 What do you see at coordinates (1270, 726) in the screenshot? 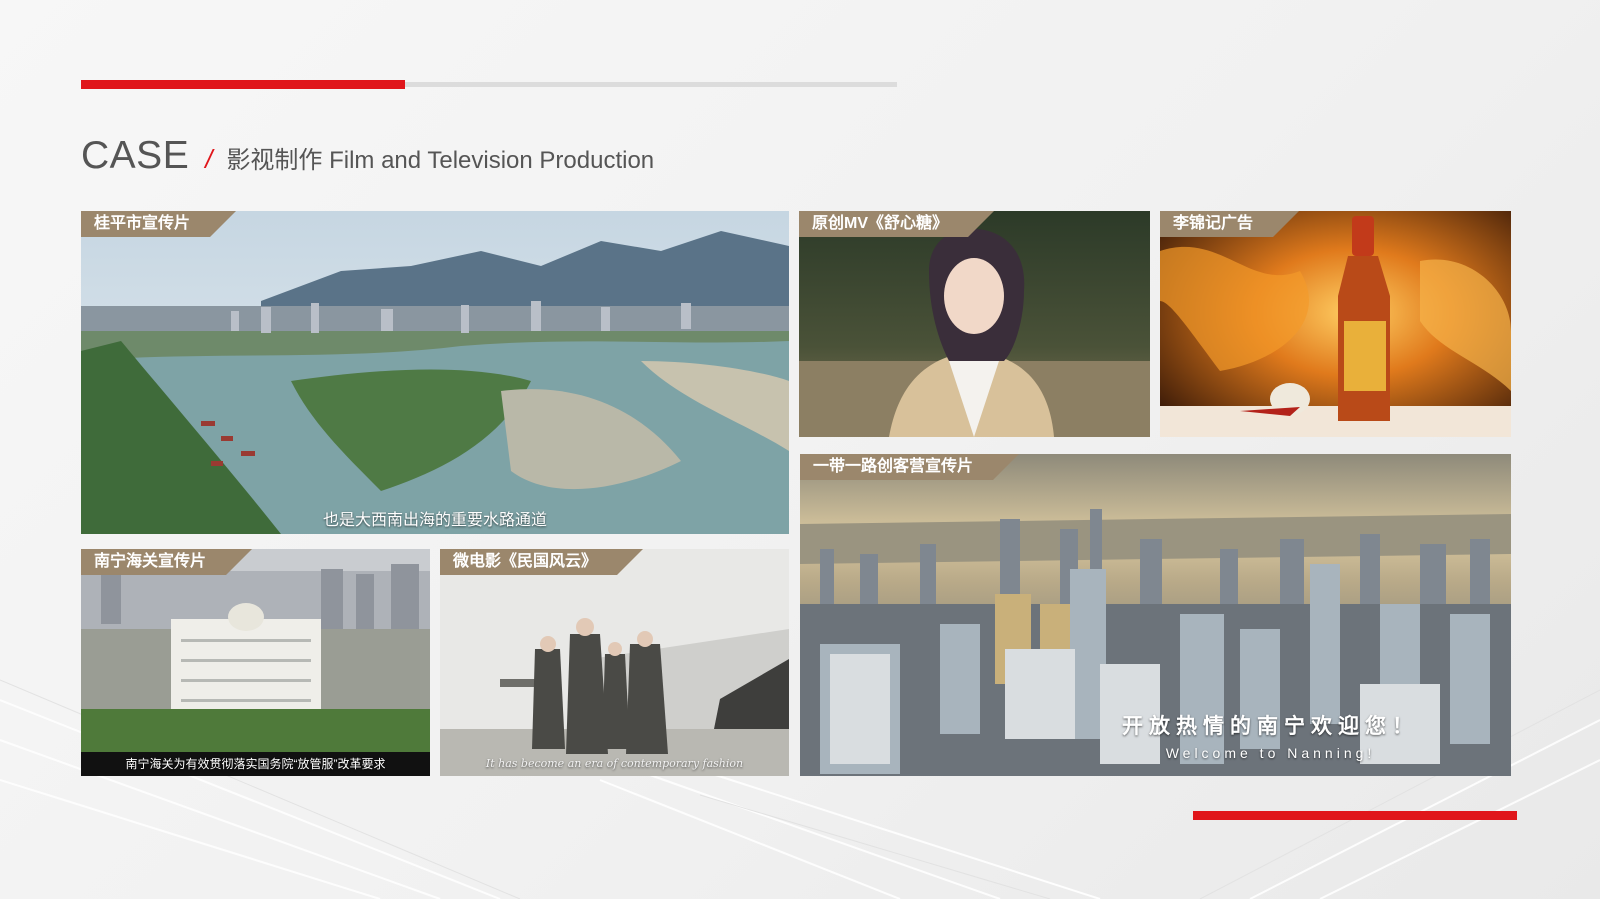
I see `video-subtitle: 开放热情的南宁欢迎您！` at bounding box center [1270, 726].